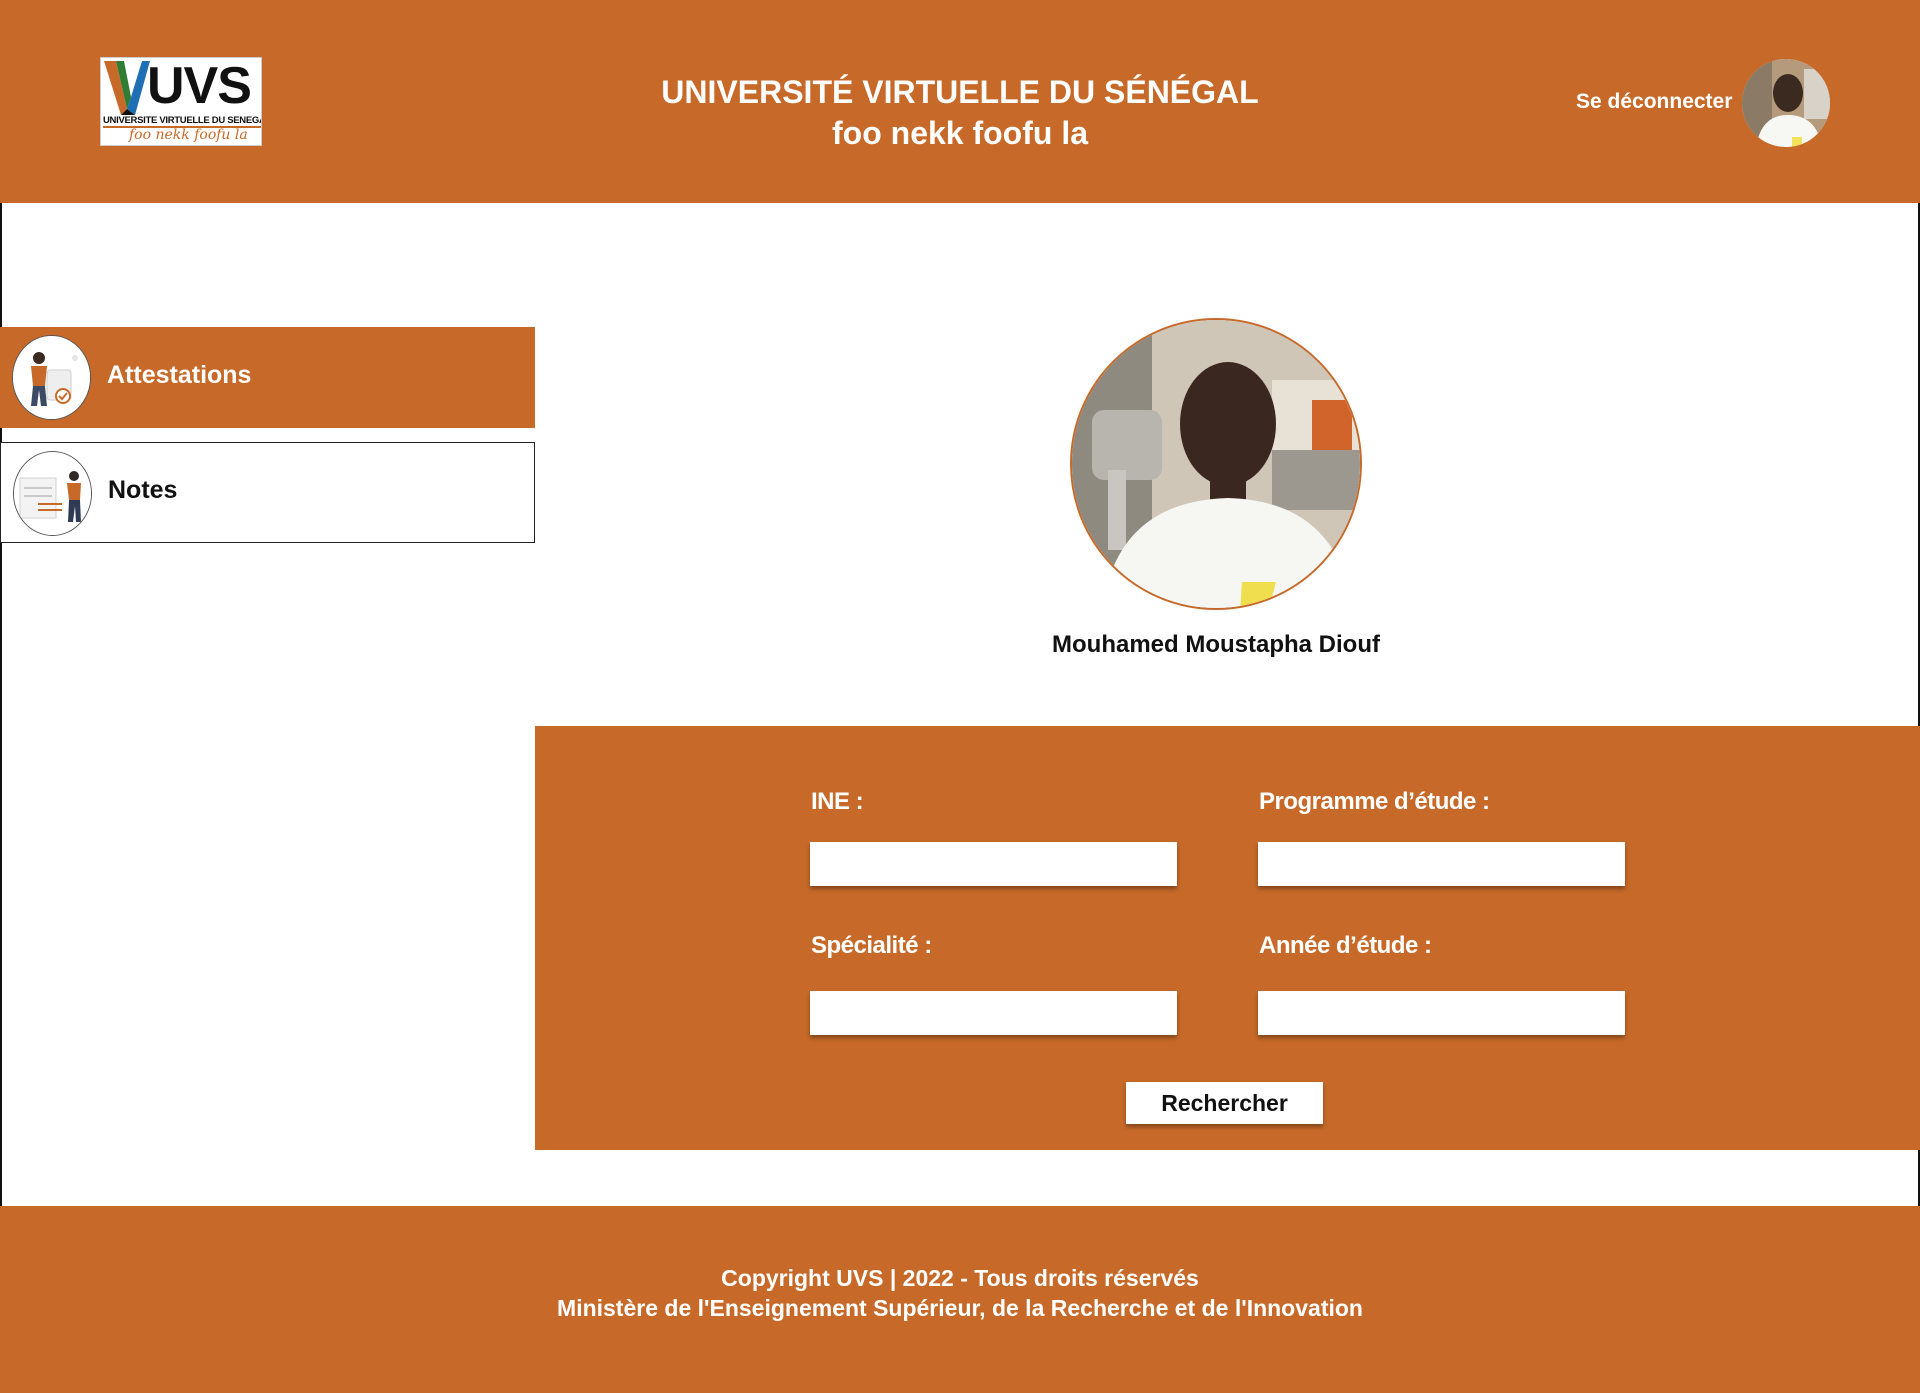  Describe the element at coordinates (837, 801) in the screenshot. I see `ine-label: INE :` at that location.